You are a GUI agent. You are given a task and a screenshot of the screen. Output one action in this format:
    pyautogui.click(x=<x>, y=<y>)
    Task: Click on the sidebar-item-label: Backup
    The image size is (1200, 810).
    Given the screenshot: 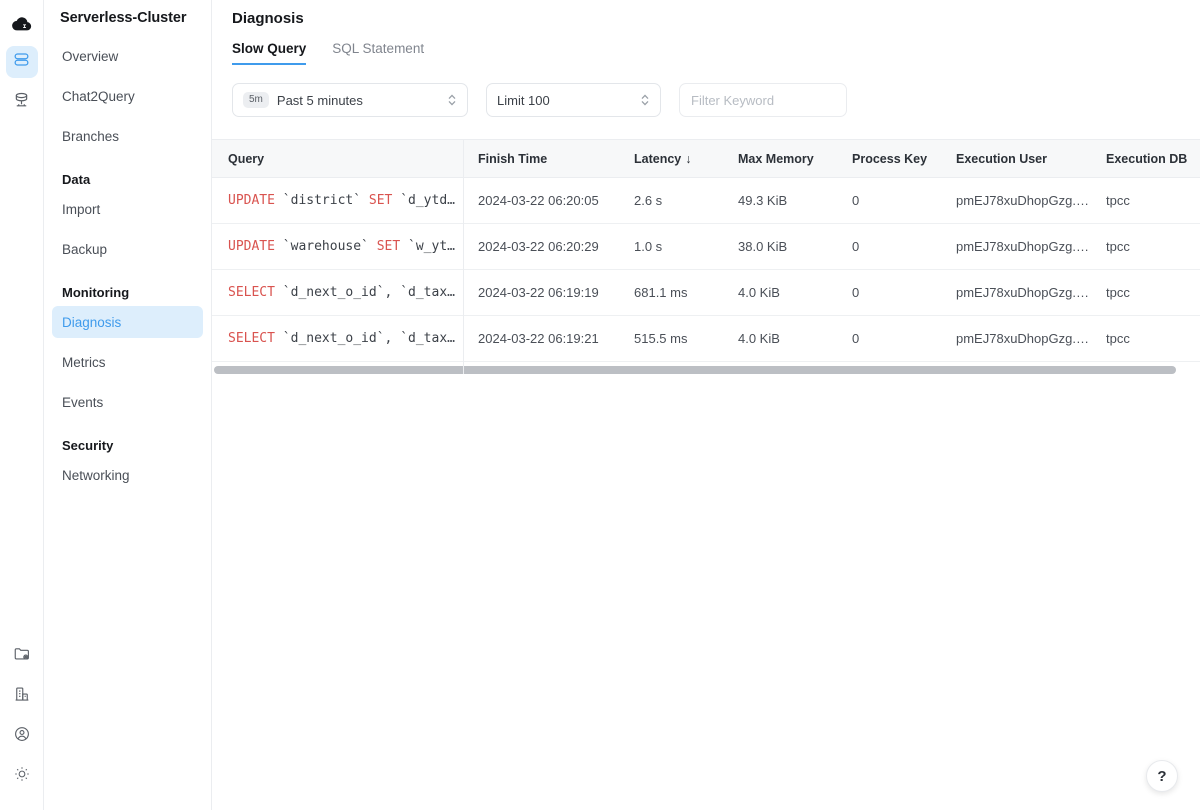 What is the action you would take?
    pyautogui.click(x=85, y=249)
    